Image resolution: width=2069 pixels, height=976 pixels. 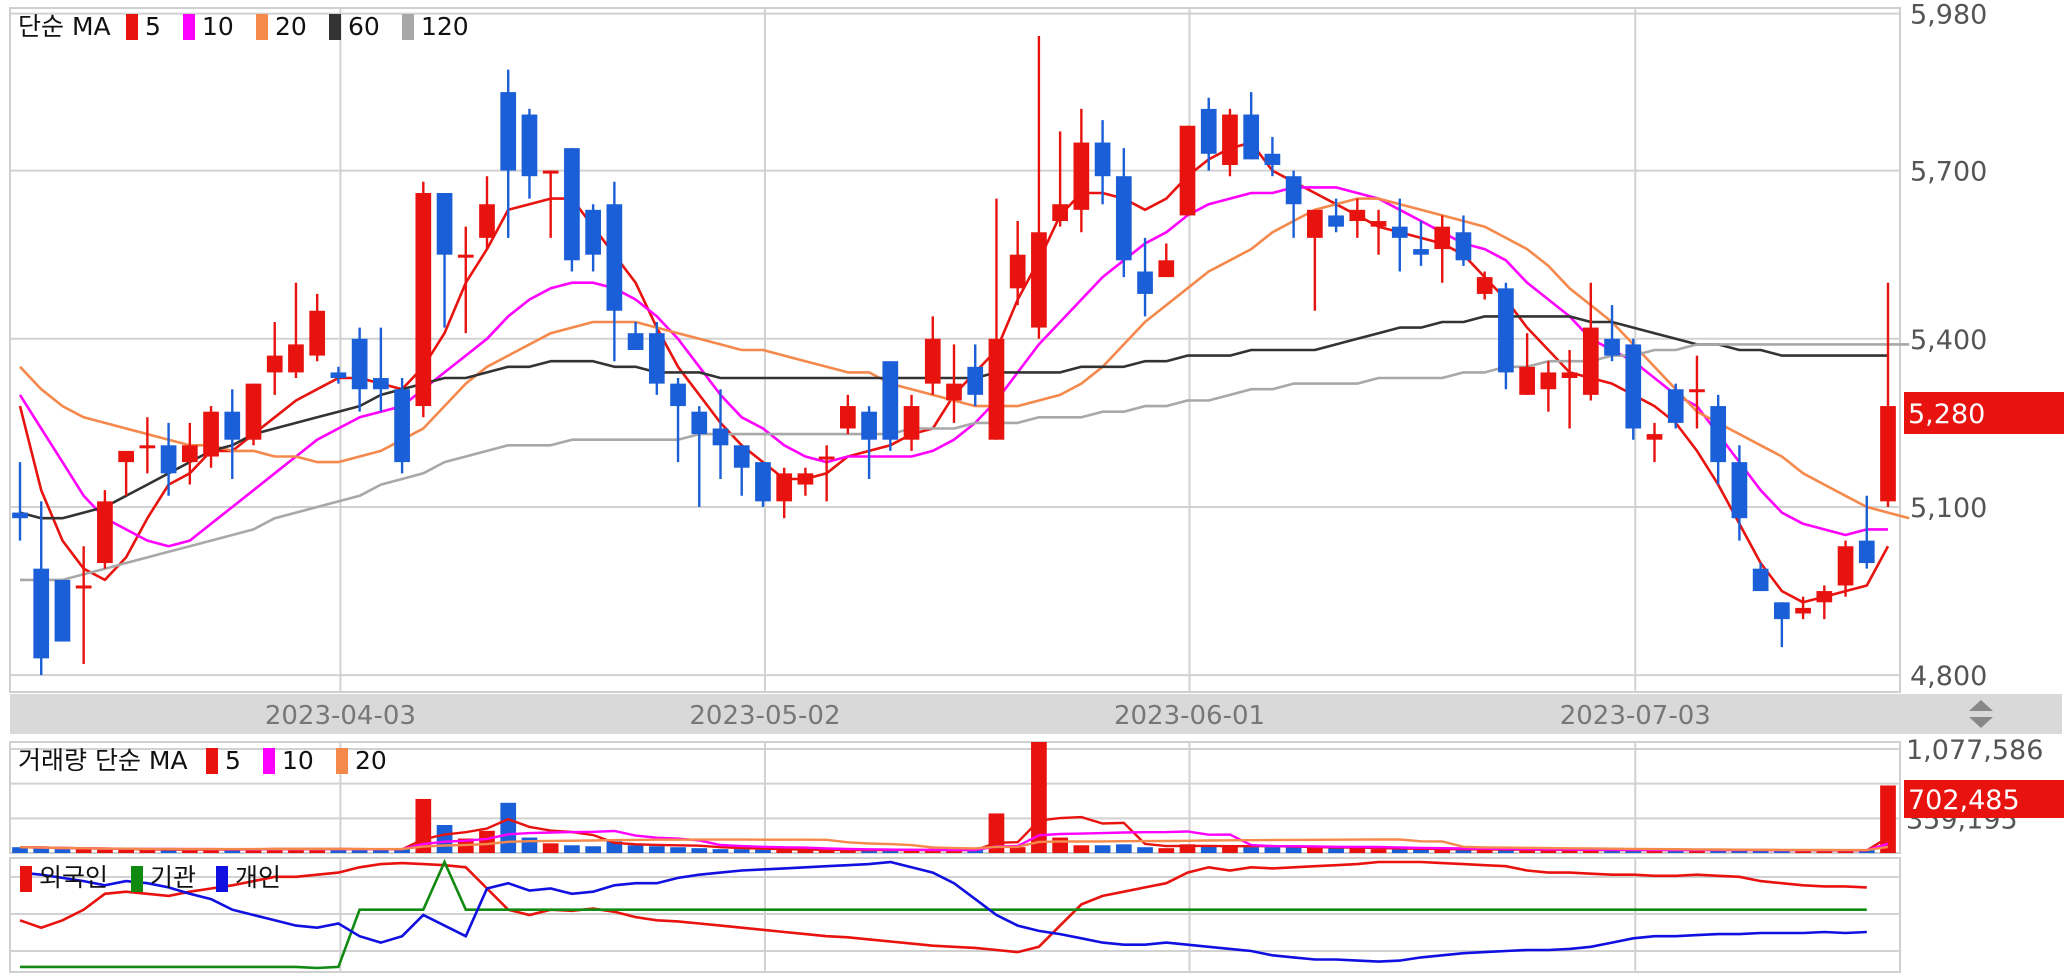 What do you see at coordinates (218, 26) in the screenshot?
I see `legend-label-10: 10` at bounding box center [218, 26].